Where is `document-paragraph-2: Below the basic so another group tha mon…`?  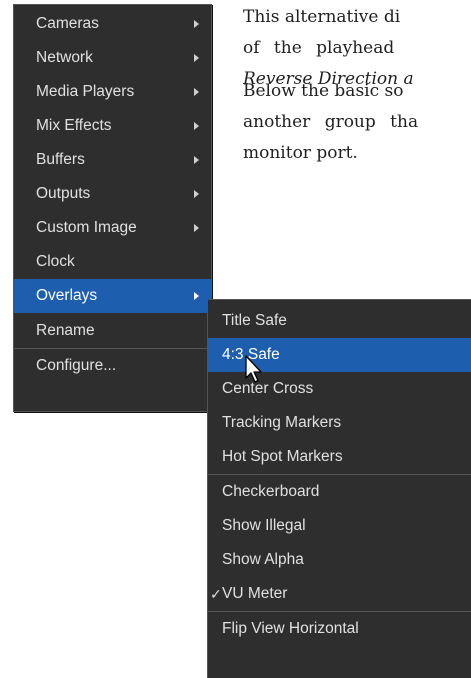
document-paragraph-2: Below the basic so another group tha mon… is located at coordinates (357, 122).